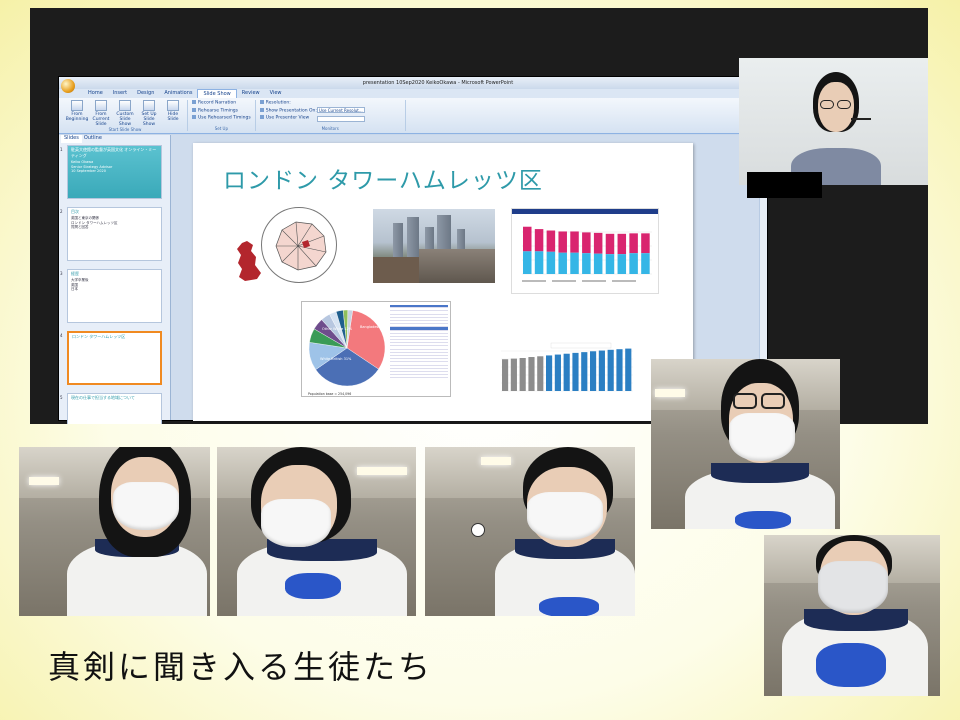 The image size is (960, 720). Describe the element at coordinates (114, 358) in the screenshot. I see `slide-thumbnail: ロンドン タワーハムレッツ区` at that location.